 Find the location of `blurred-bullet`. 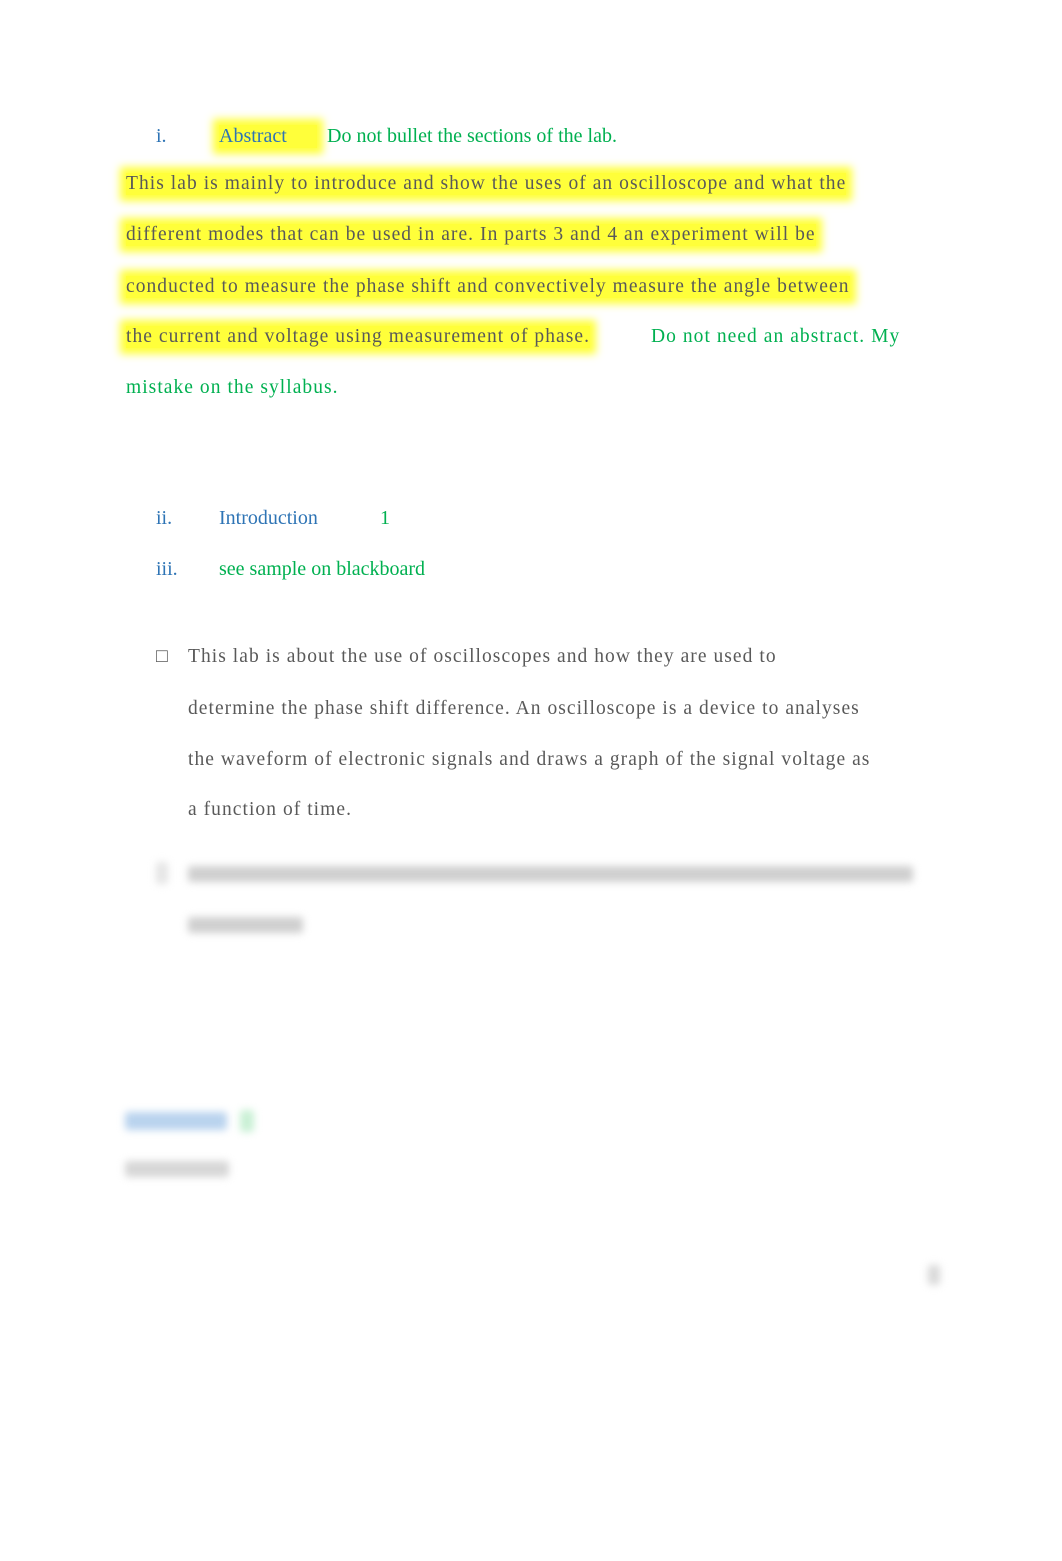

blurred-bullet is located at coordinates (162, 873).